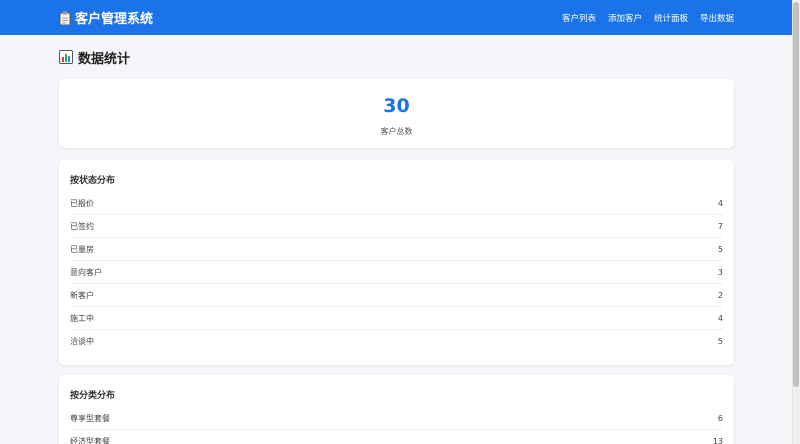 The image size is (800, 444). Describe the element at coordinates (396, 341) in the screenshot. I see `status-row: 洽谈中 5` at that location.